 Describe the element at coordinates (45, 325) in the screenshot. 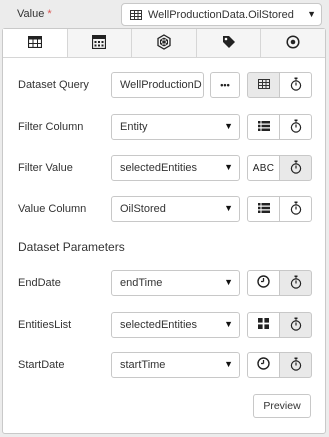

I see `param-label: EntitiesList` at that location.